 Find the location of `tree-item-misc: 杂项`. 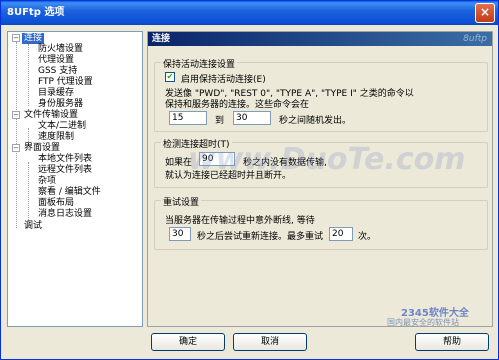

tree-item-misc: 杂项 is located at coordinates (47, 181).